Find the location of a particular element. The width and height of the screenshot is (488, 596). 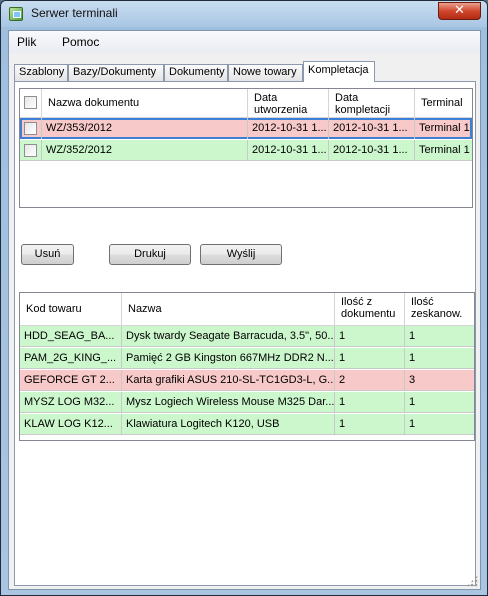

send-button: Wyślij is located at coordinates (241, 254).